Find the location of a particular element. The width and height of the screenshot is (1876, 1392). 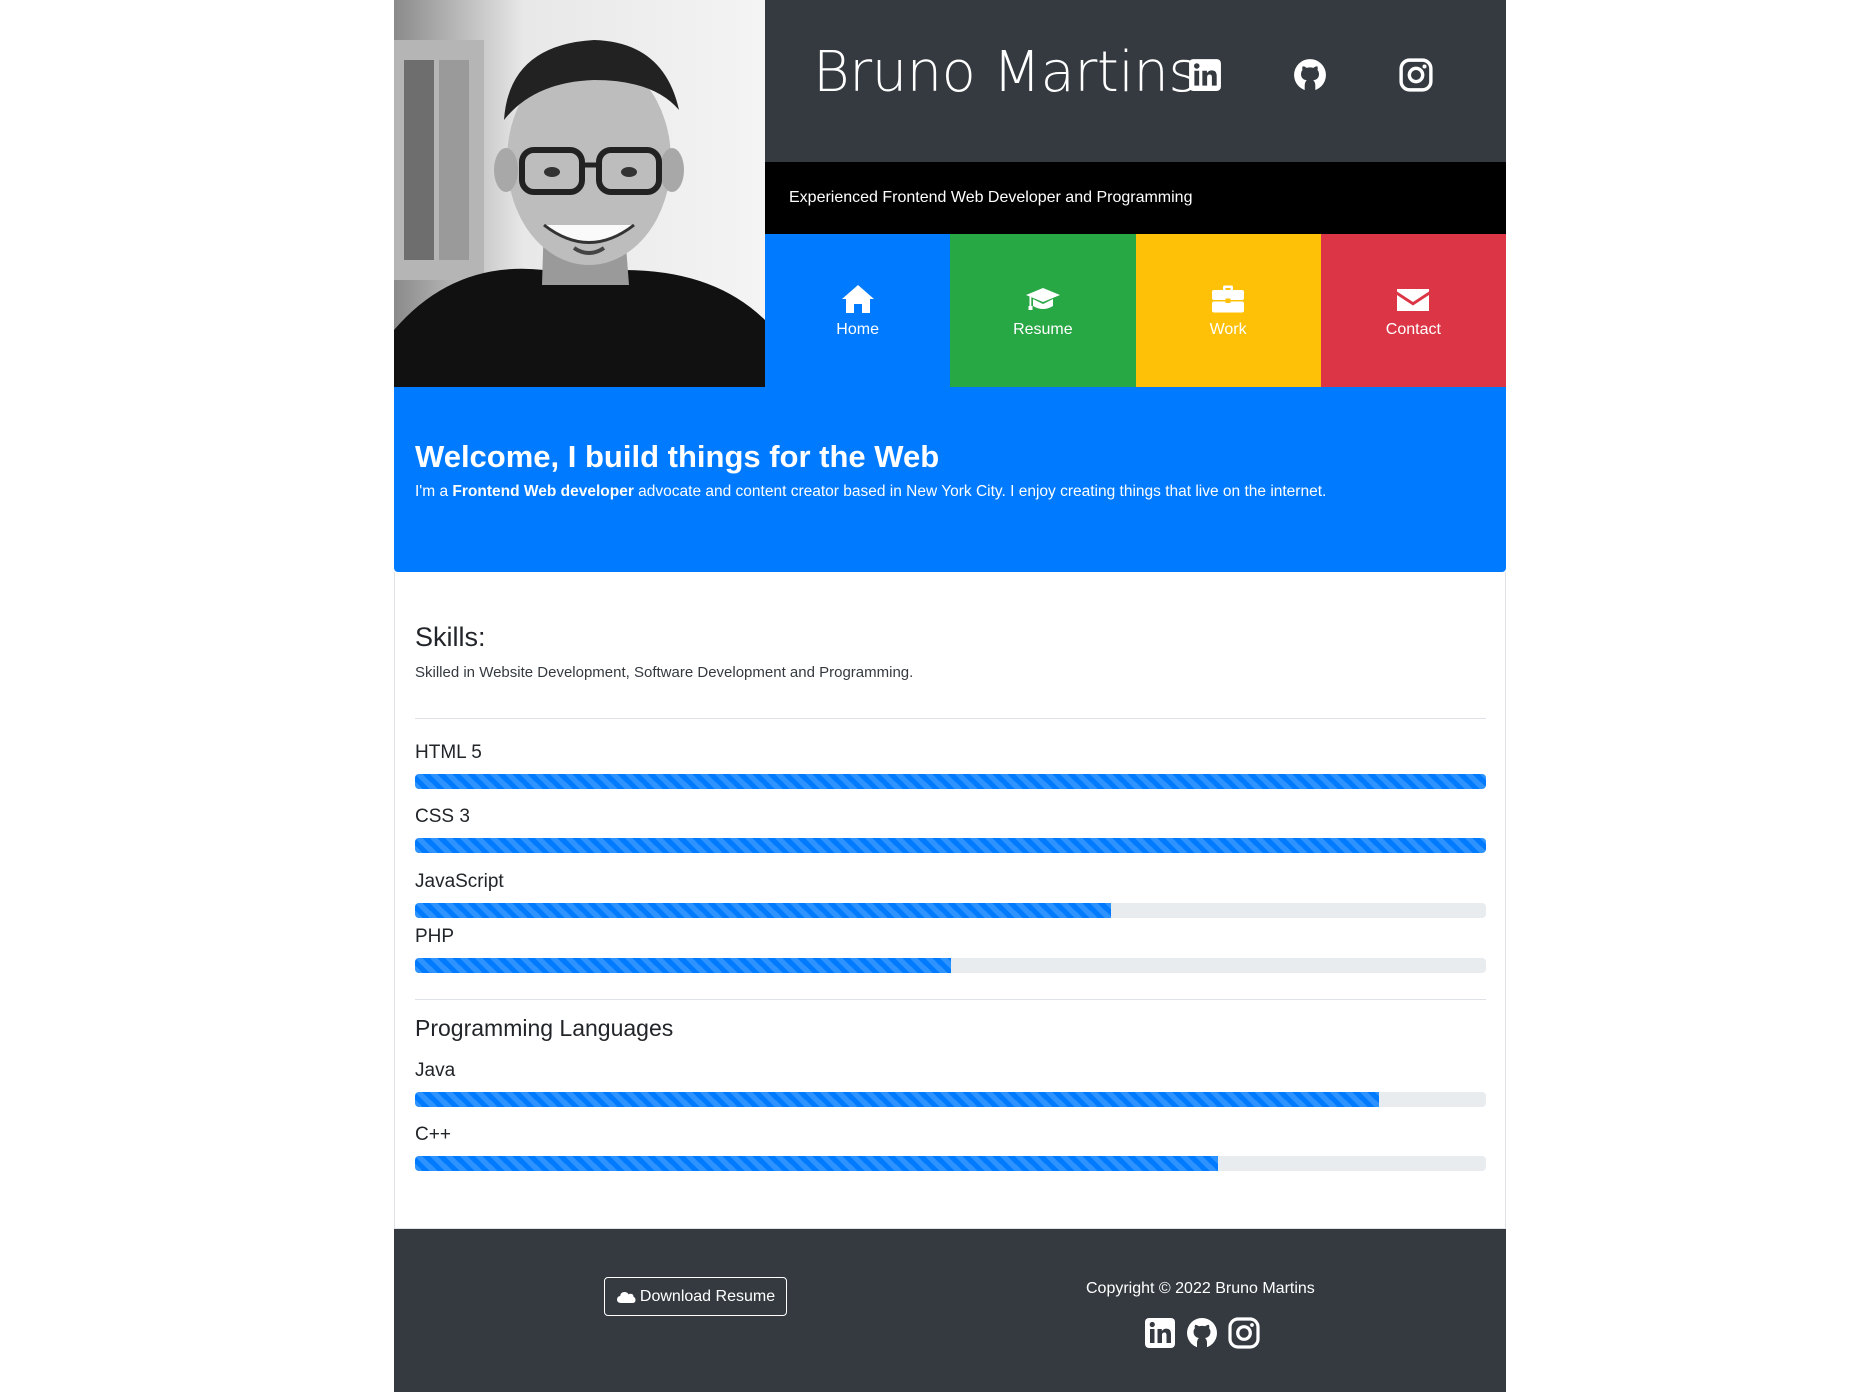

skill-bar-java is located at coordinates (950, 1099).